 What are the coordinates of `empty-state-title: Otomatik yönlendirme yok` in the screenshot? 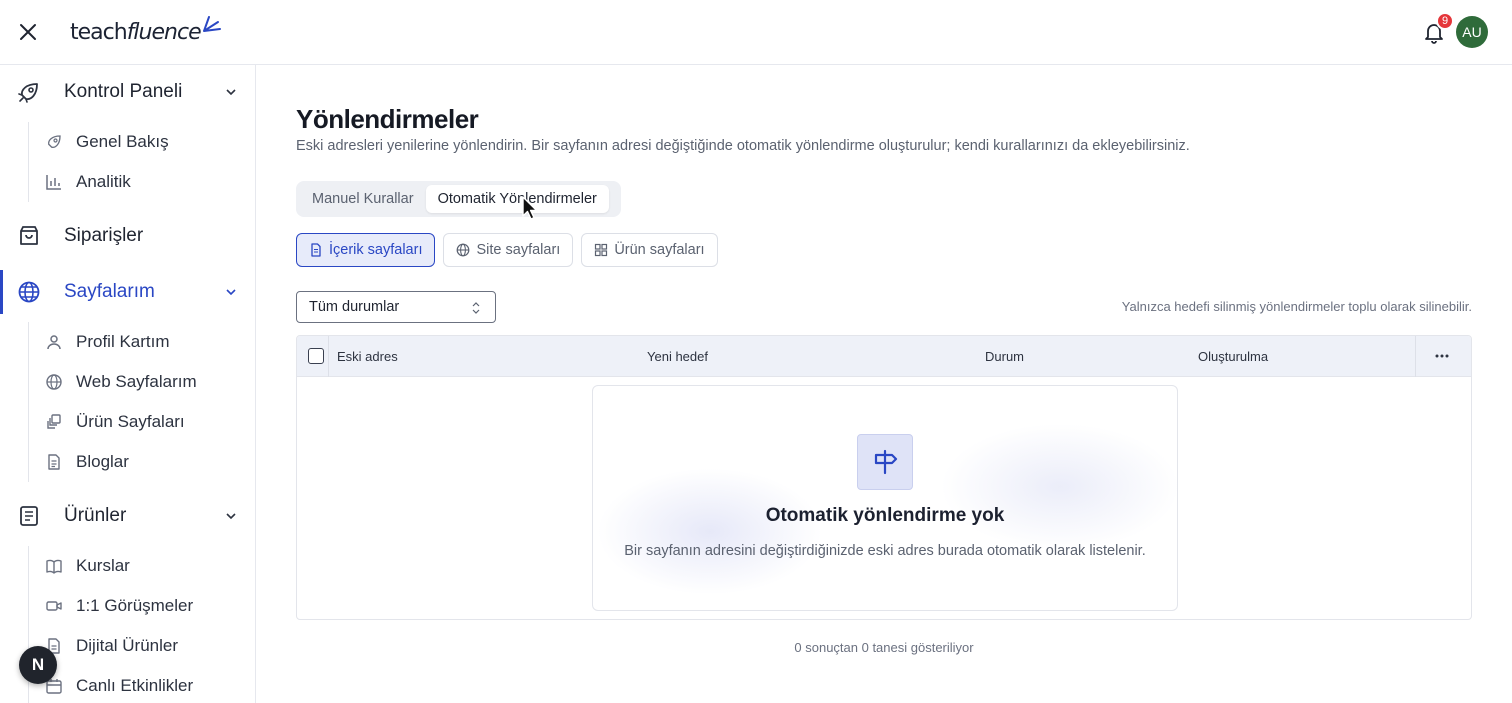 It's located at (885, 515).